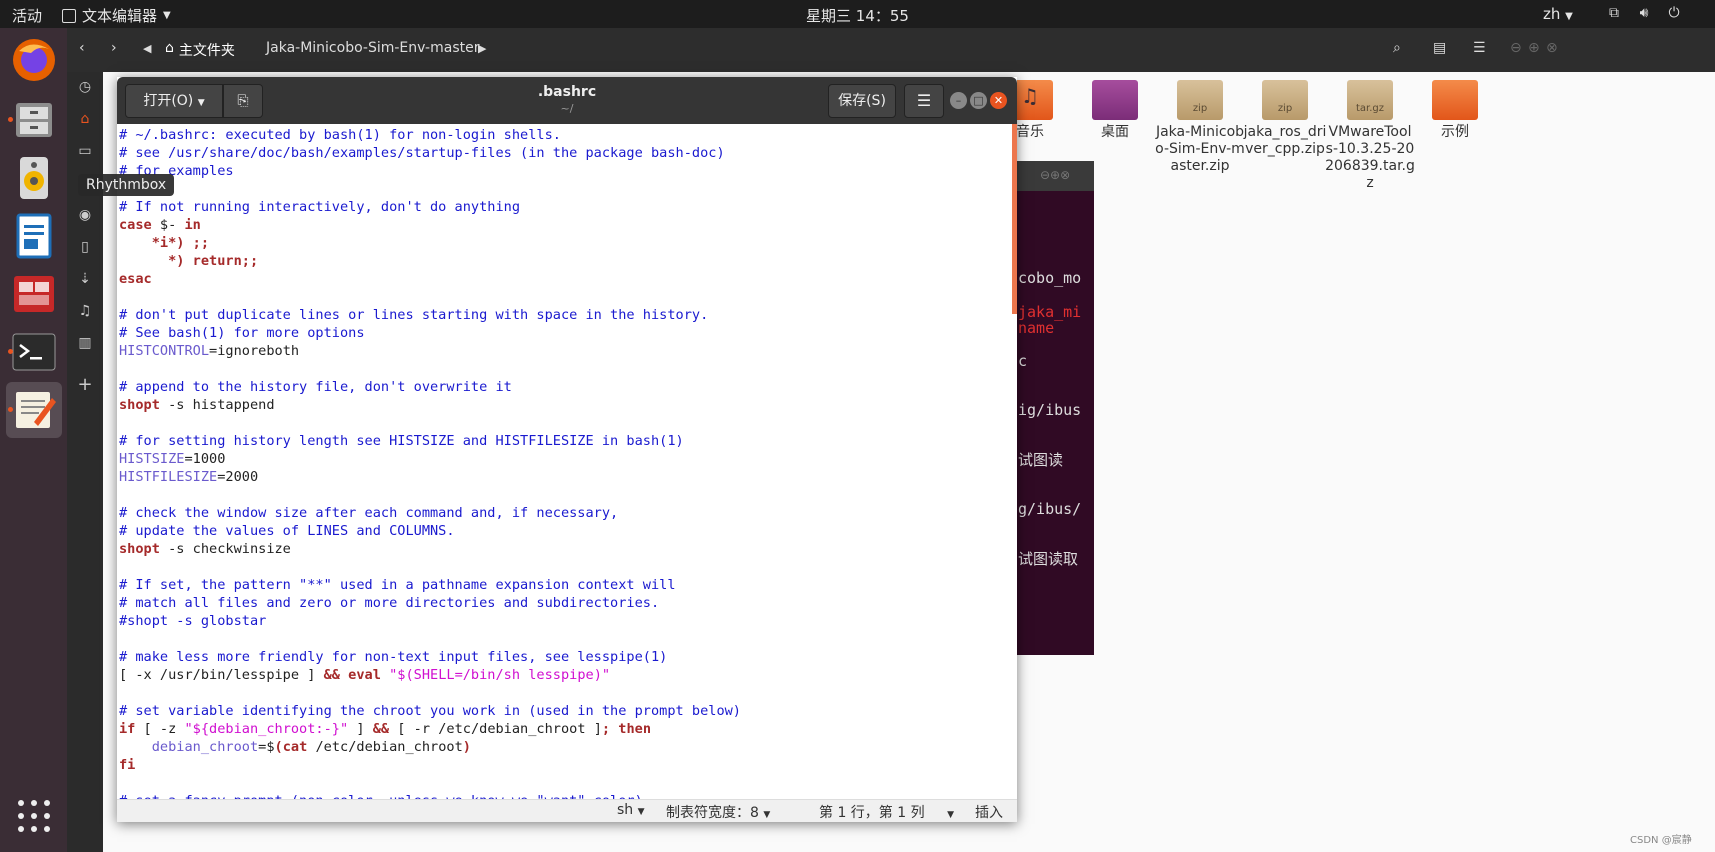 The width and height of the screenshot is (1715, 852). What do you see at coordinates (34, 352) in the screenshot?
I see `dock-terminal` at bounding box center [34, 352].